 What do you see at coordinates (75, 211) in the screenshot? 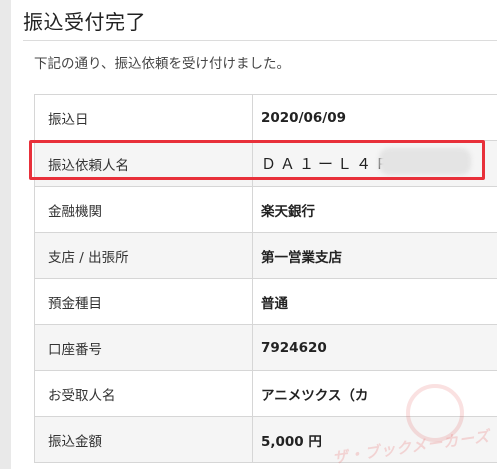
I see `detail-label: 金融機関` at bounding box center [75, 211].